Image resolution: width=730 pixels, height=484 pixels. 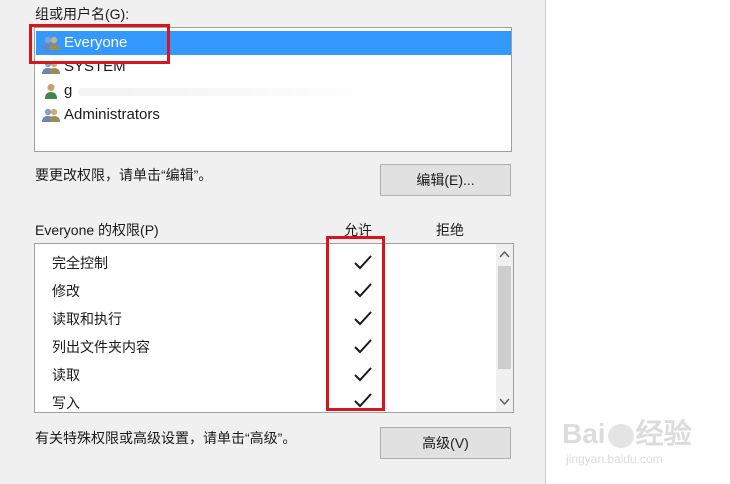 I want to click on group-name: Administrators, so click(x=112, y=114).